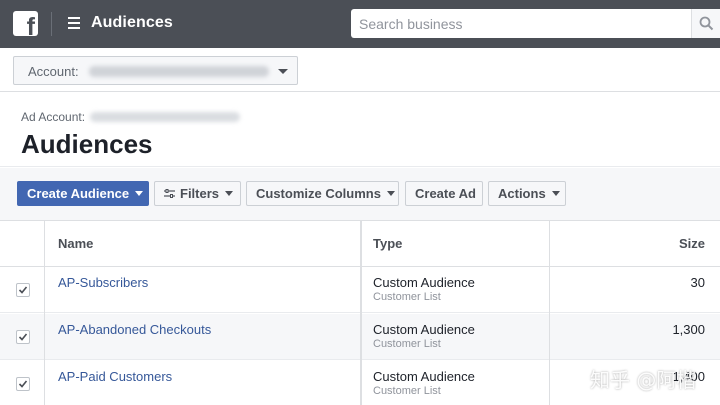  Describe the element at coordinates (22, 313) in the screenshot. I see `checkbox-column-divider` at that location.